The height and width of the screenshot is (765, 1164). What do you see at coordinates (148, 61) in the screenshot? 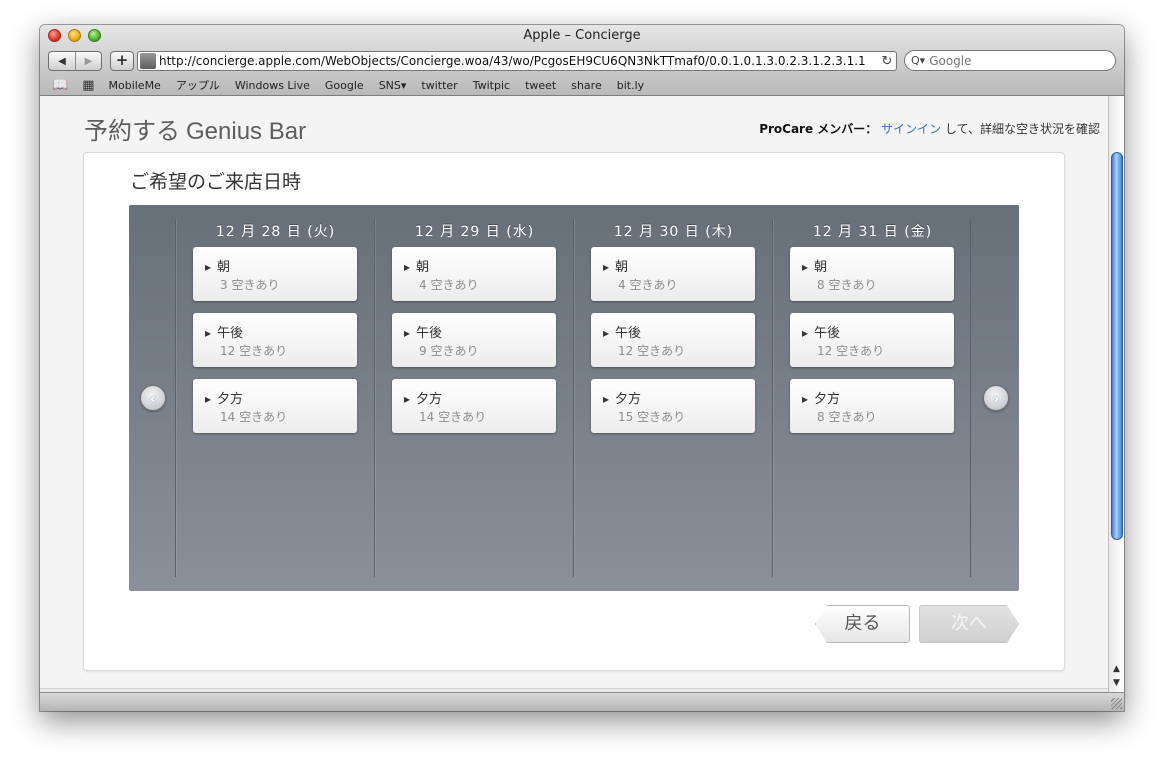
I see `apple-favicon-icon` at bounding box center [148, 61].